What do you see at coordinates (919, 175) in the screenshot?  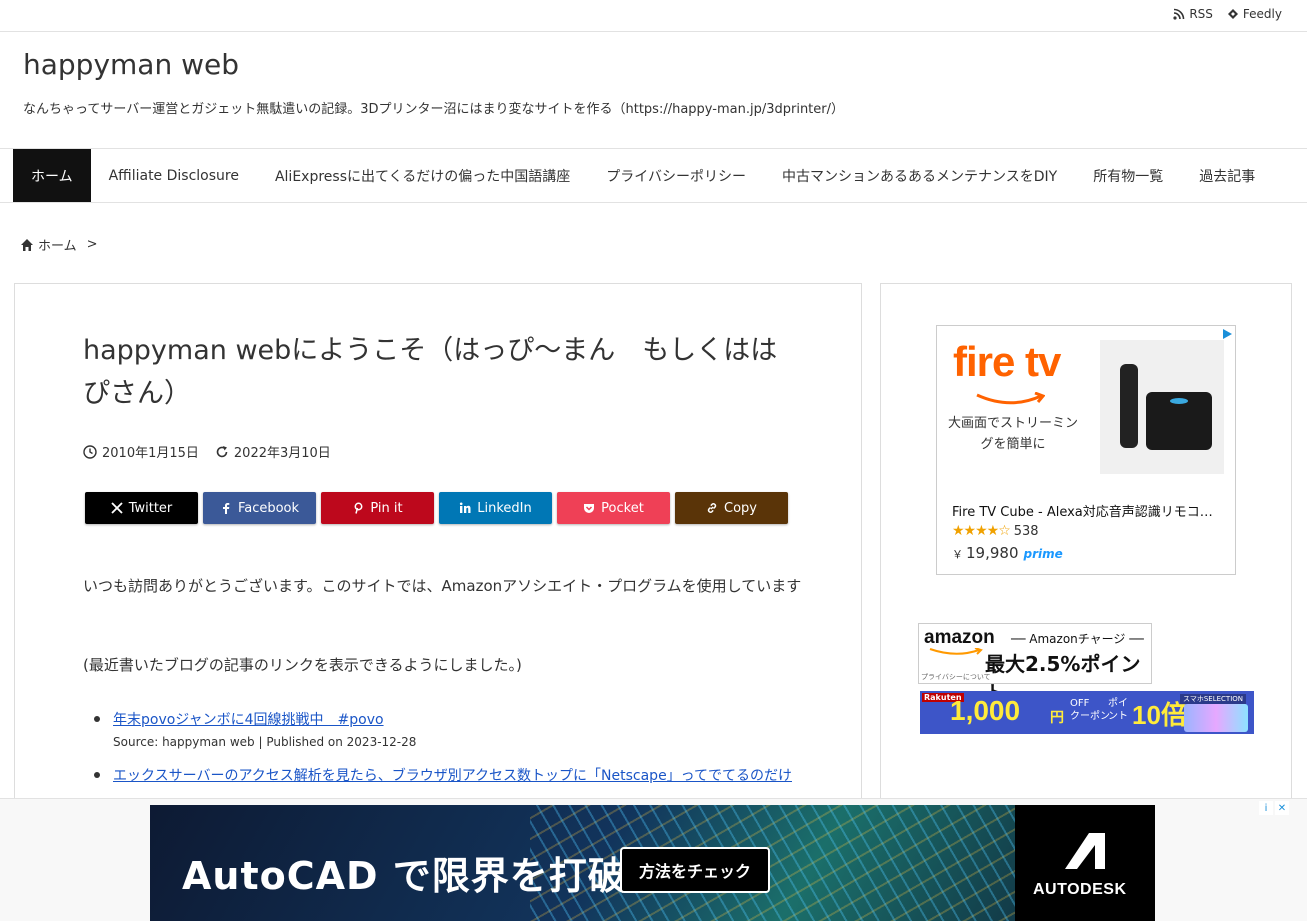 I see `nav-item-diy: 中古マンションあるあるメンテナンスをDIY` at bounding box center [919, 175].